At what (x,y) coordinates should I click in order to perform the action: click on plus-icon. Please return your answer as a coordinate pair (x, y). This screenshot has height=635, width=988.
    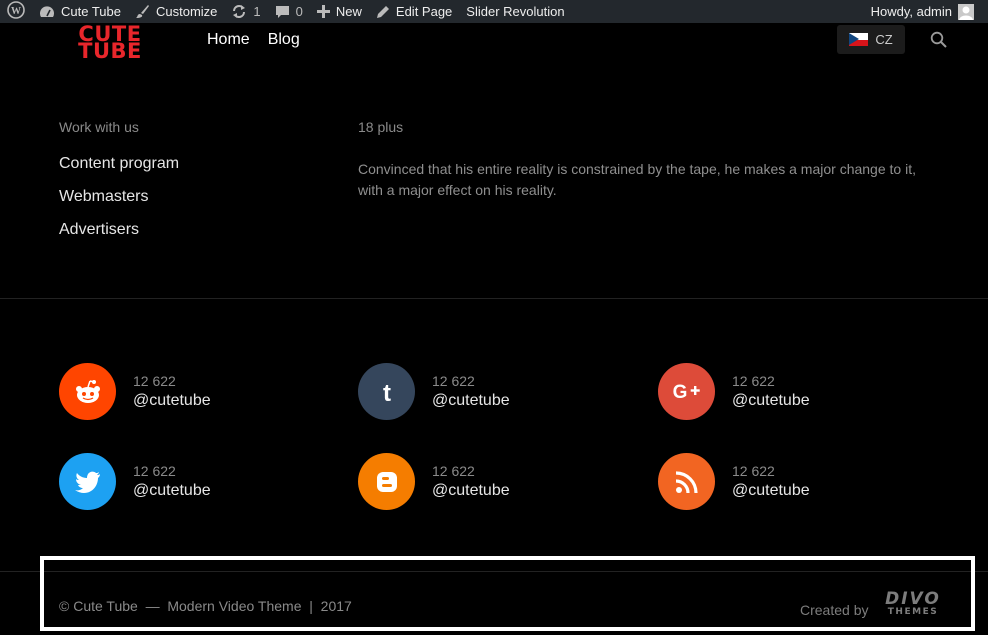
    Looking at the image, I should click on (323, 11).